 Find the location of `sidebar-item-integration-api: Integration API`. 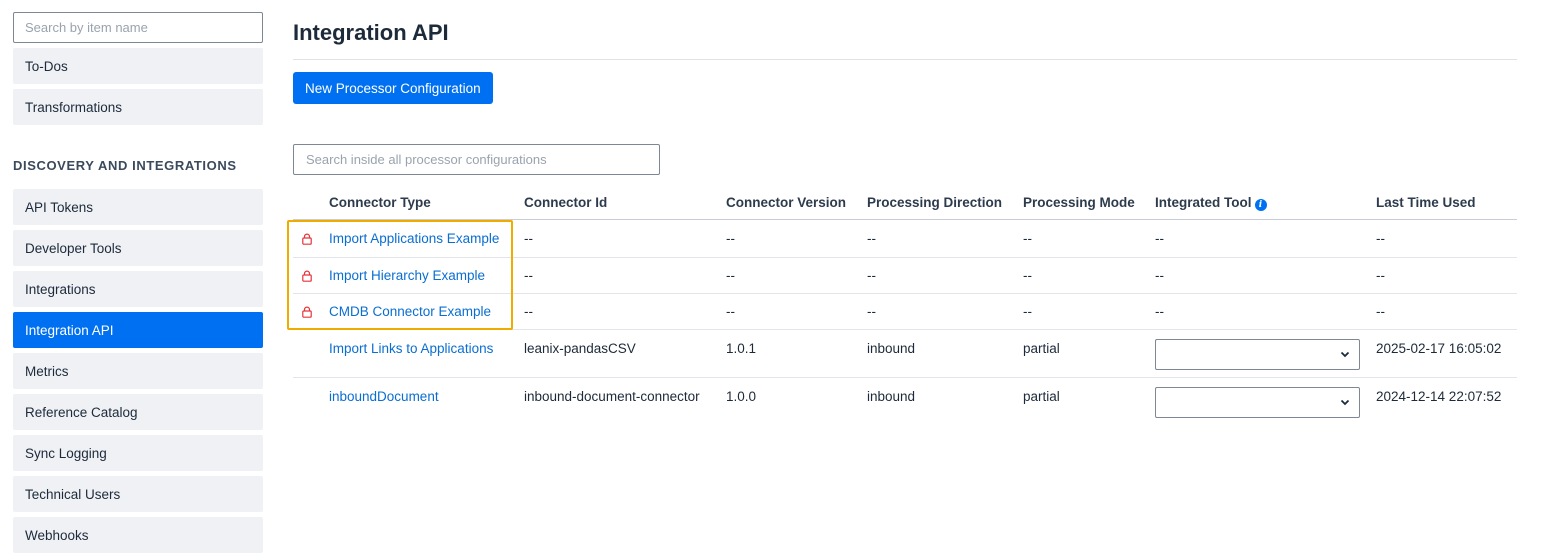

sidebar-item-integration-api: Integration API is located at coordinates (138, 330).